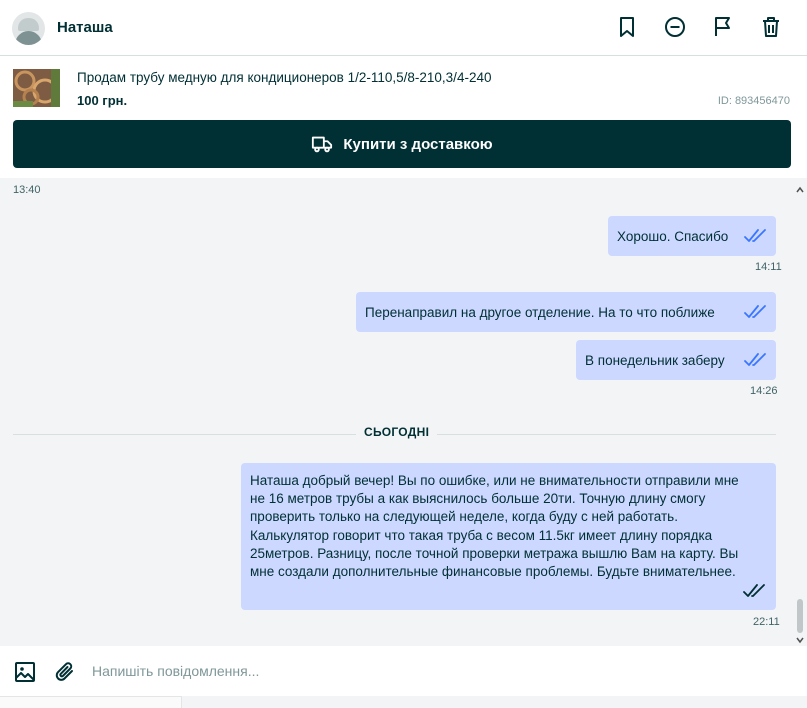 The image size is (807, 708). What do you see at coordinates (675, 27) in the screenshot?
I see `block-icon` at bounding box center [675, 27].